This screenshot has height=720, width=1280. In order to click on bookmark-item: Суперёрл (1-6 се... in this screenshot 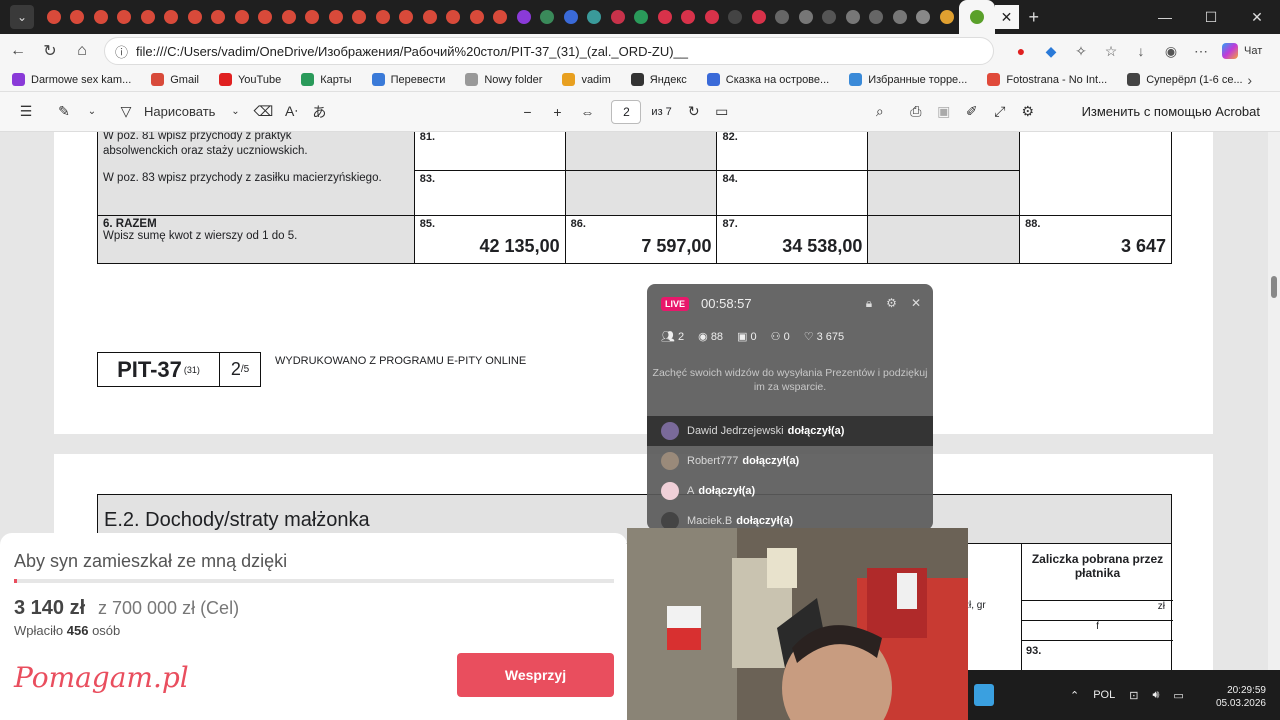, I will do `click(1185, 79)`.